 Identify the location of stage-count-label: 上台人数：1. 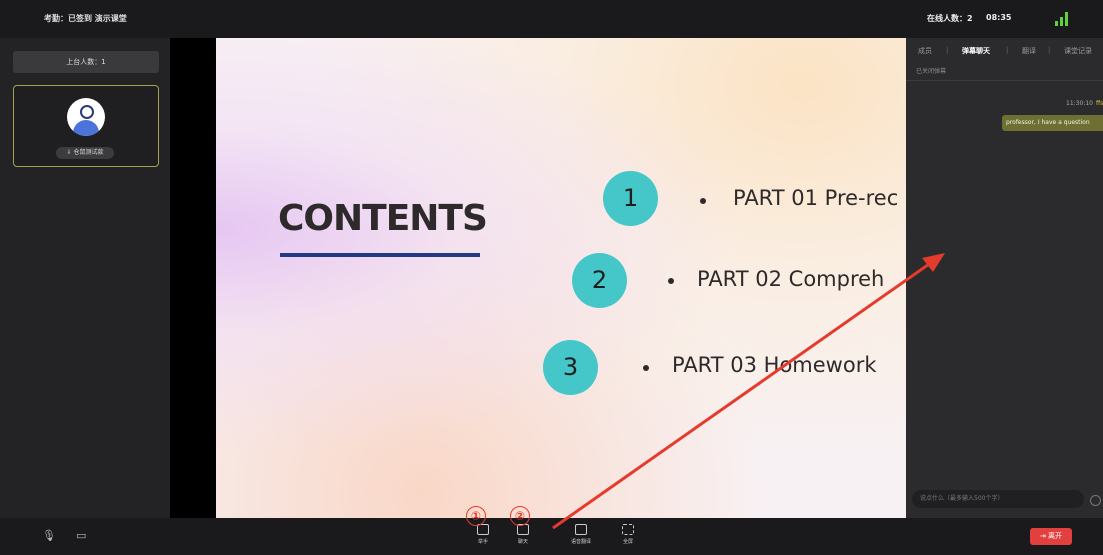
(86, 62).